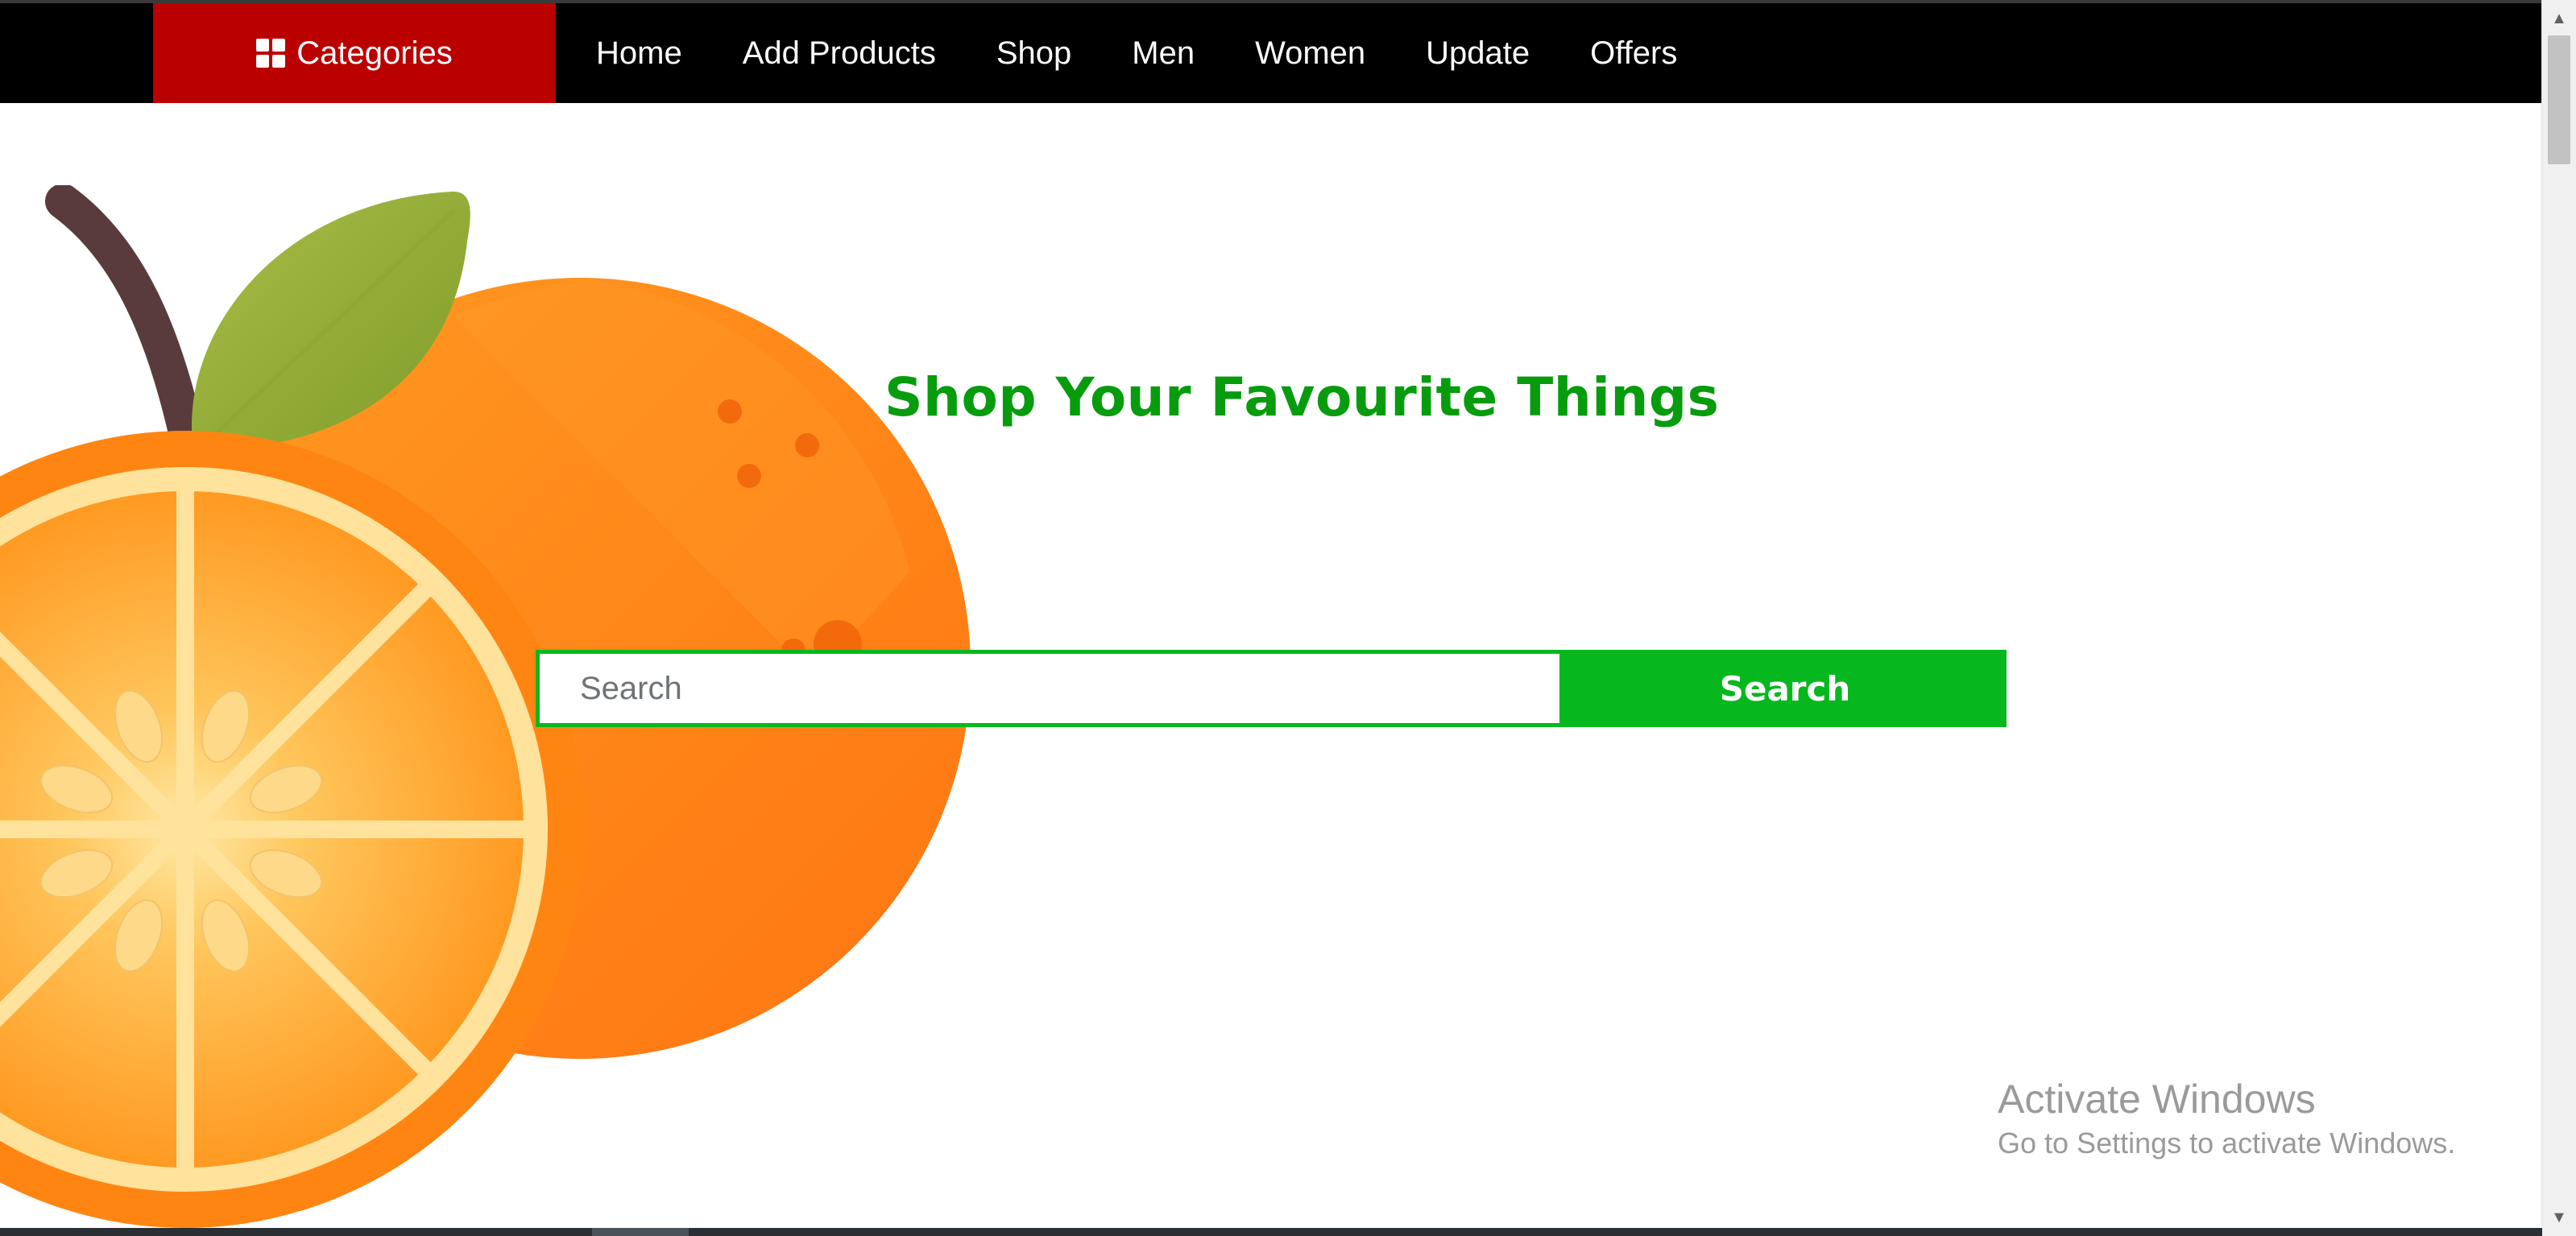  What do you see at coordinates (1033, 53) in the screenshot?
I see `nav-link-shop: Shop` at bounding box center [1033, 53].